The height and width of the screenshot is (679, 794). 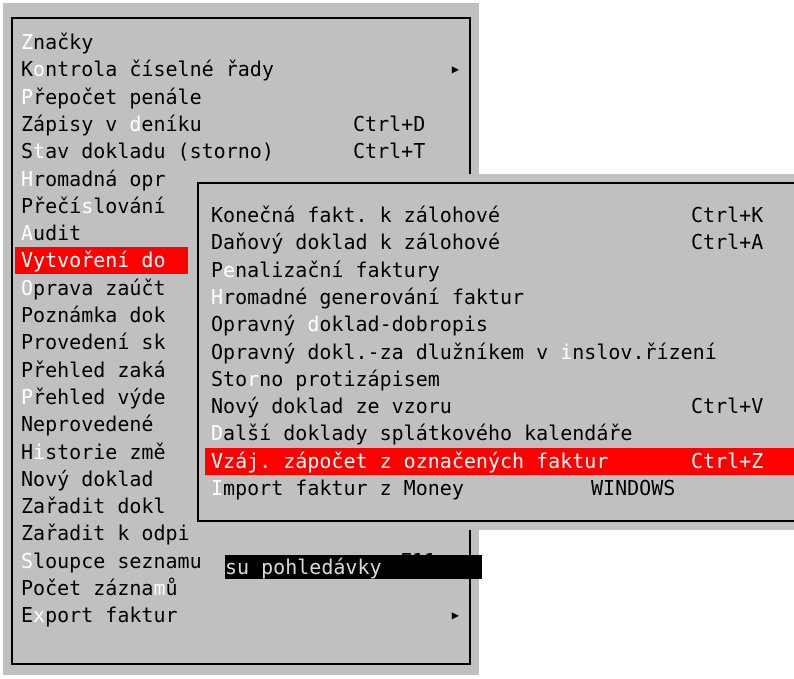 I want to click on triangle-right-icon: ▶, so click(x=455, y=615).